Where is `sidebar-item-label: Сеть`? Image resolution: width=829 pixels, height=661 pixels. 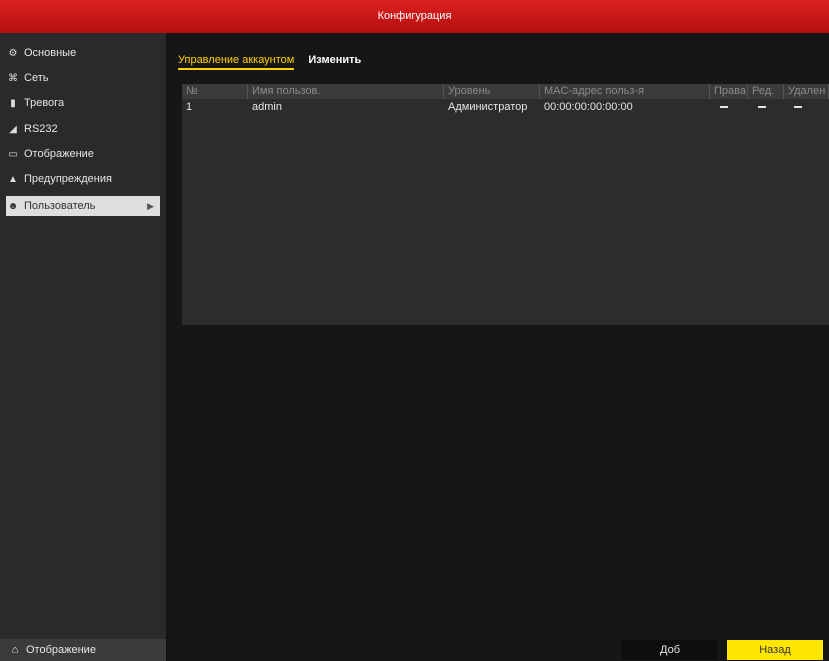 sidebar-item-label: Сеть is located at coordinates (36, 78).